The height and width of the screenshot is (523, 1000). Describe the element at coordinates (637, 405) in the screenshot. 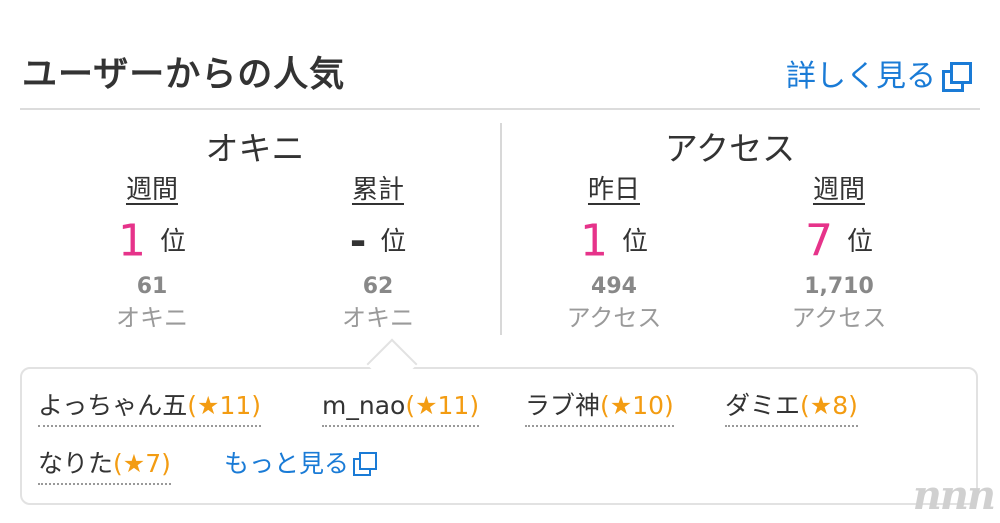

I see `fan-count: (★10)` at that location.